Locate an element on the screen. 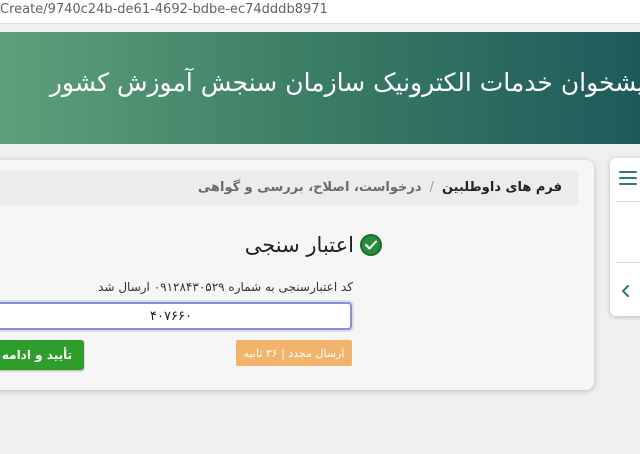 Image resolution: width=640 pixels, height=454 pixels. chevron-left-icon is located at coordinates (626, 290).